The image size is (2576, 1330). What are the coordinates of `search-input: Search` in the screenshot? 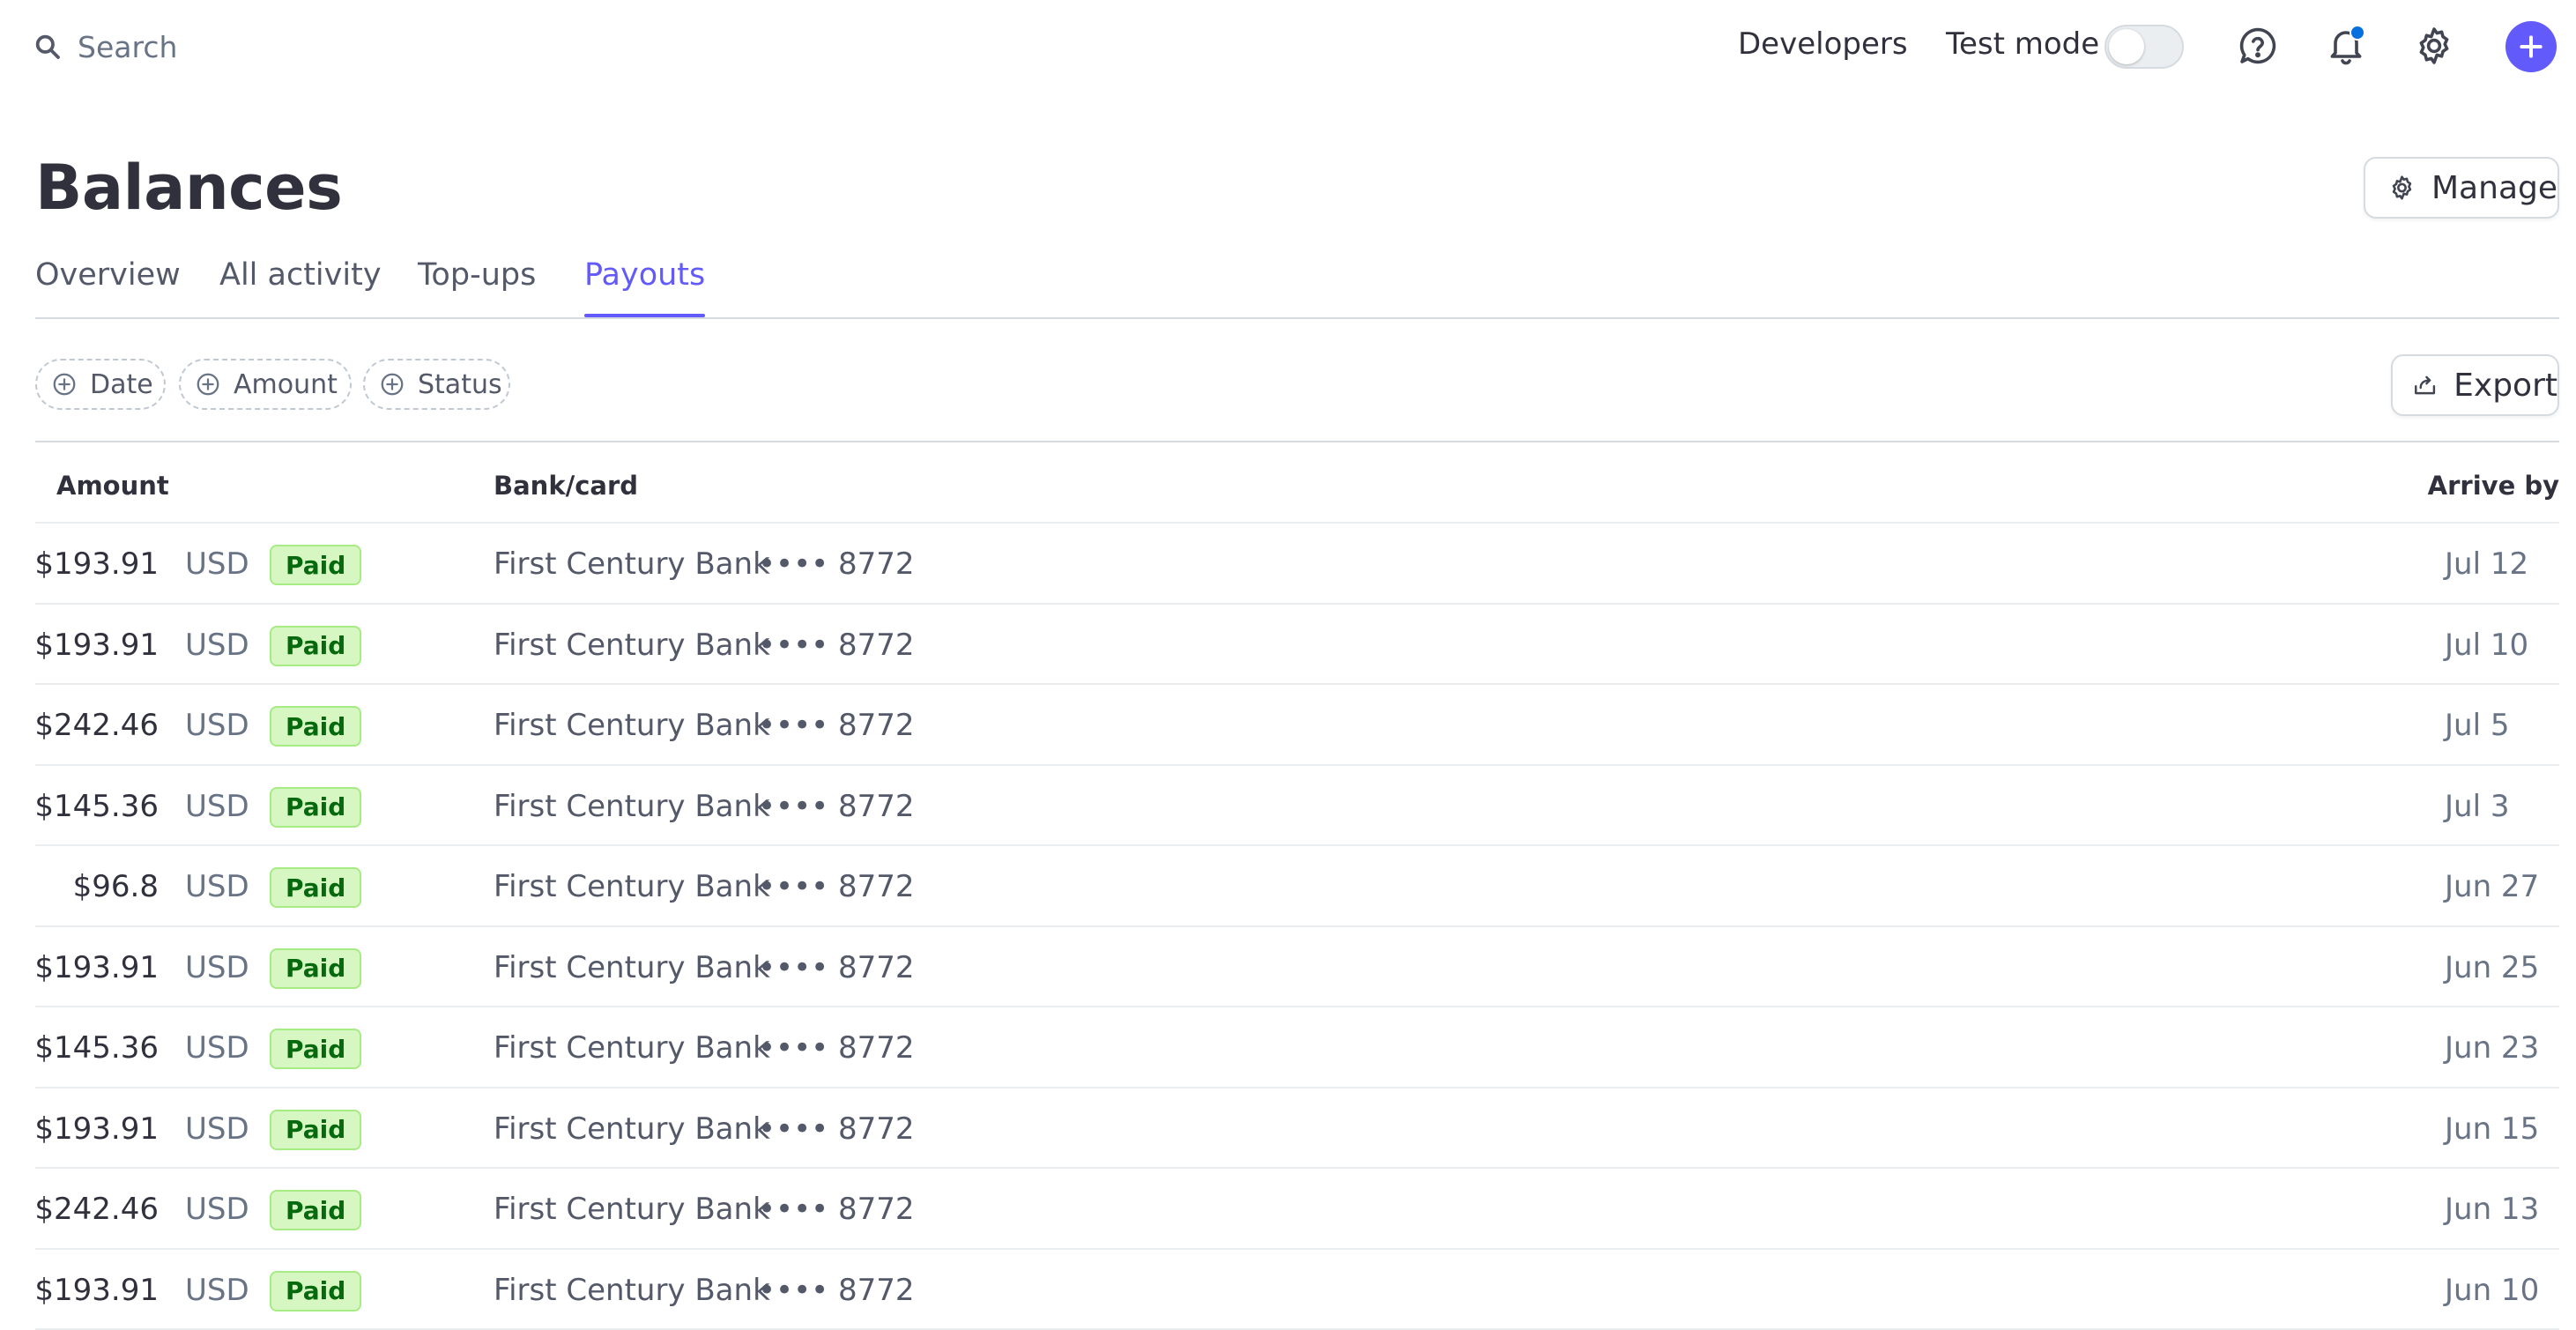 It's located at (127, 47).